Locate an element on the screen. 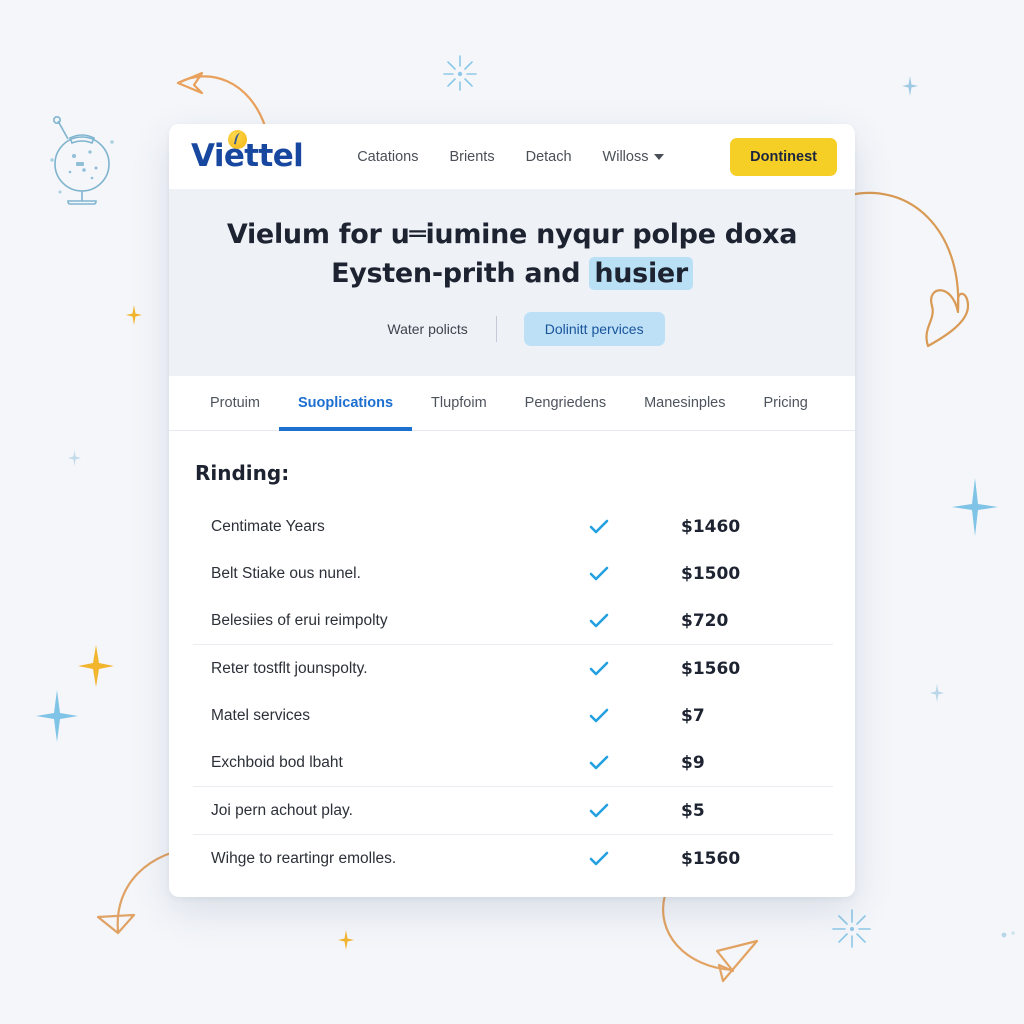  row-price: $5 is located at coordinates (693, 810).